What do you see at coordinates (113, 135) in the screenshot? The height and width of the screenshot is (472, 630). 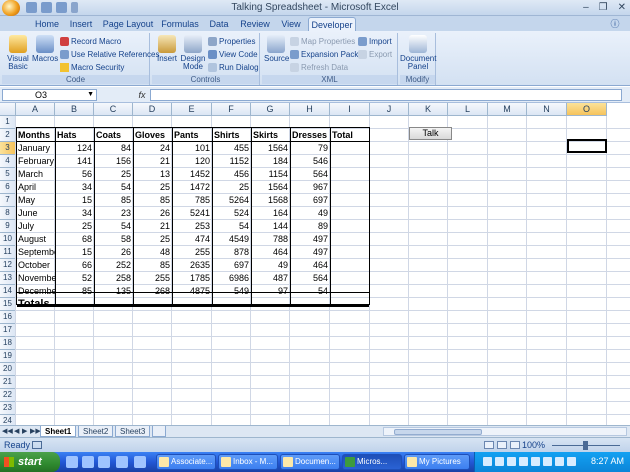 I see `table-header-cell: Coats` at bounding box center [113, 135].